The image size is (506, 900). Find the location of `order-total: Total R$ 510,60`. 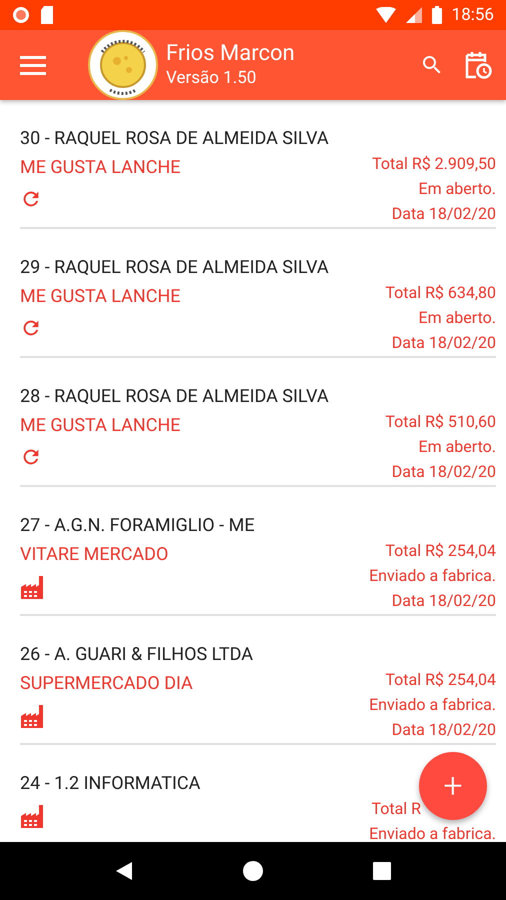

order-total: Total R$ 510,60 is located at coordinates (440, 422).